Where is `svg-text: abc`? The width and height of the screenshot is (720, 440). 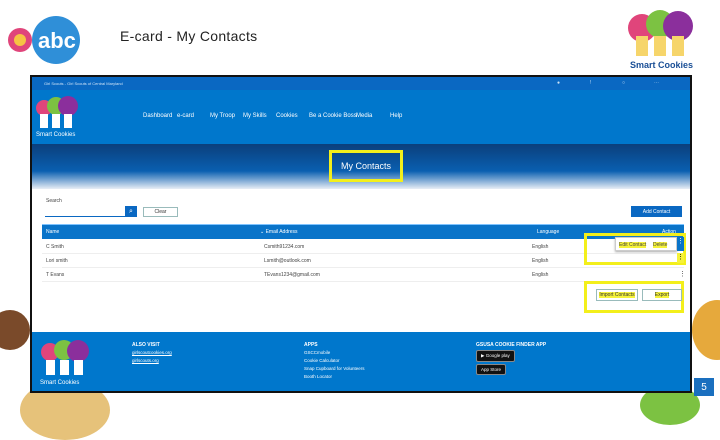
svg-text: abc is located at coordinates (57, 40).